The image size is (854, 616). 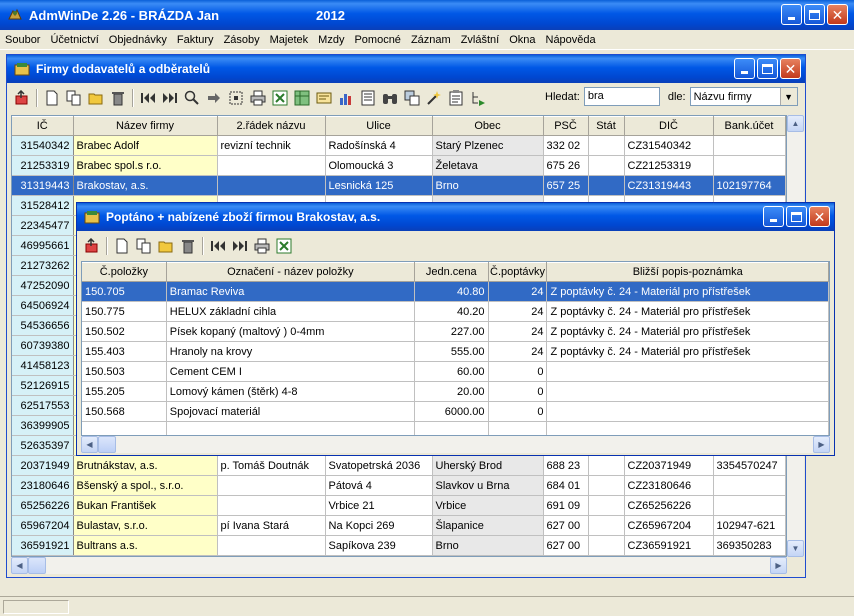 I want to click on cell-price: 60.00, so click(x=451, y=371).